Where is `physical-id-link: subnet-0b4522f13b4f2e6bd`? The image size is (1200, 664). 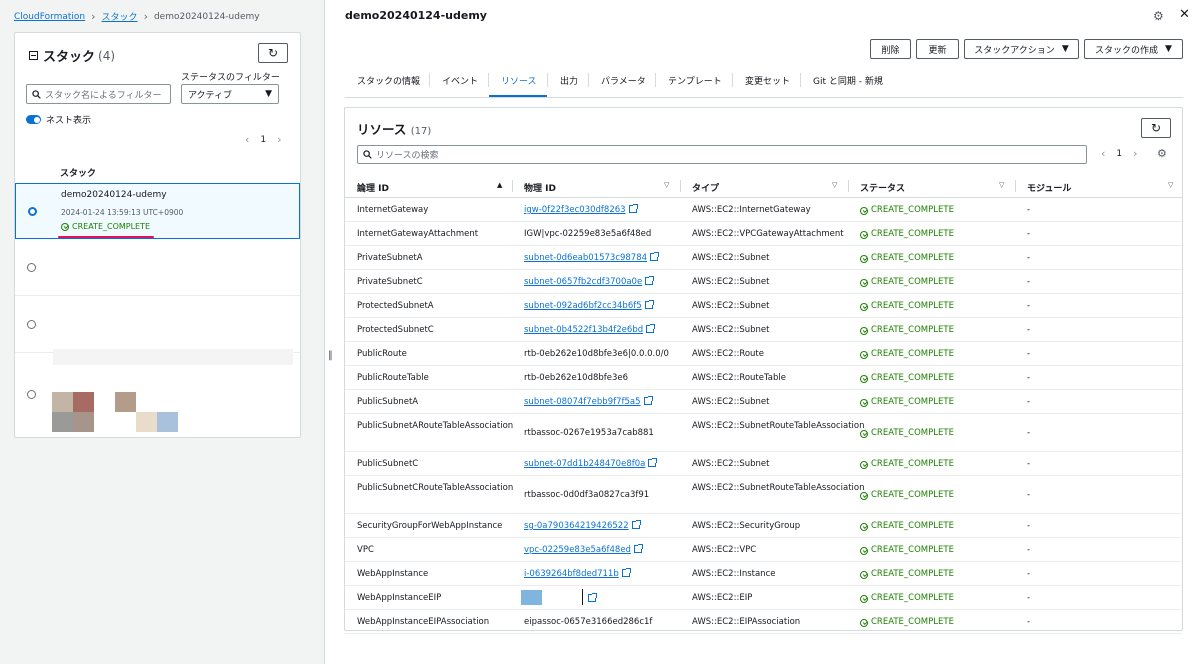
physical-id-link: subnet-0b4522f13b4f2e6bd is located at coordinates (590, 330).